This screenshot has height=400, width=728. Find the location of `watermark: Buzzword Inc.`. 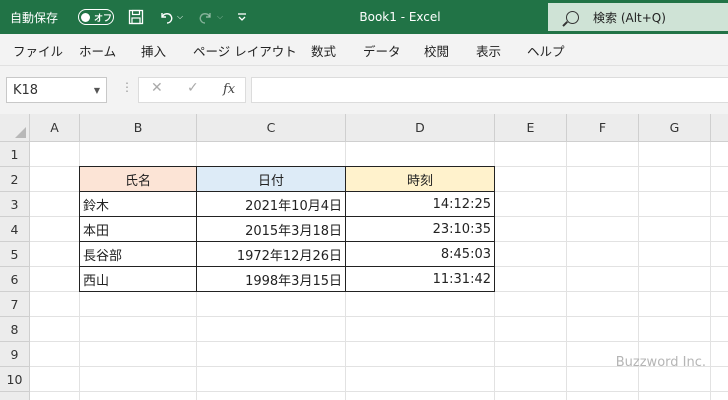

watermark: Buzzword Inc. is located at coordinates (660, 362).